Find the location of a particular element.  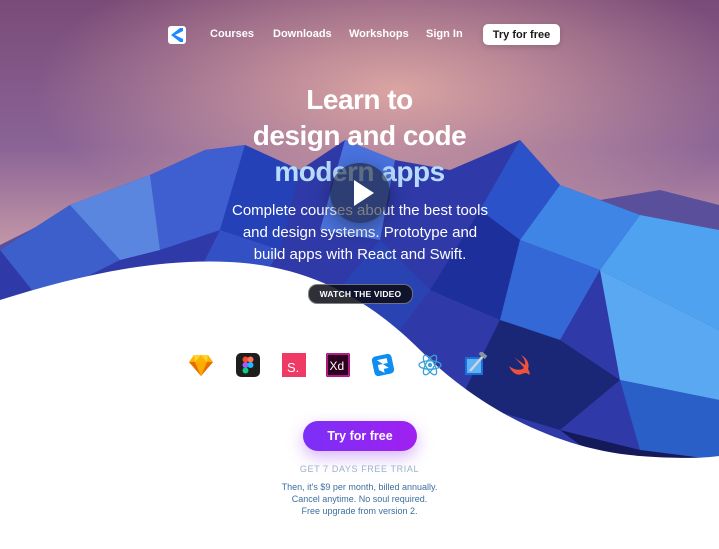

play-video-button is located at coordinates (360, 193).